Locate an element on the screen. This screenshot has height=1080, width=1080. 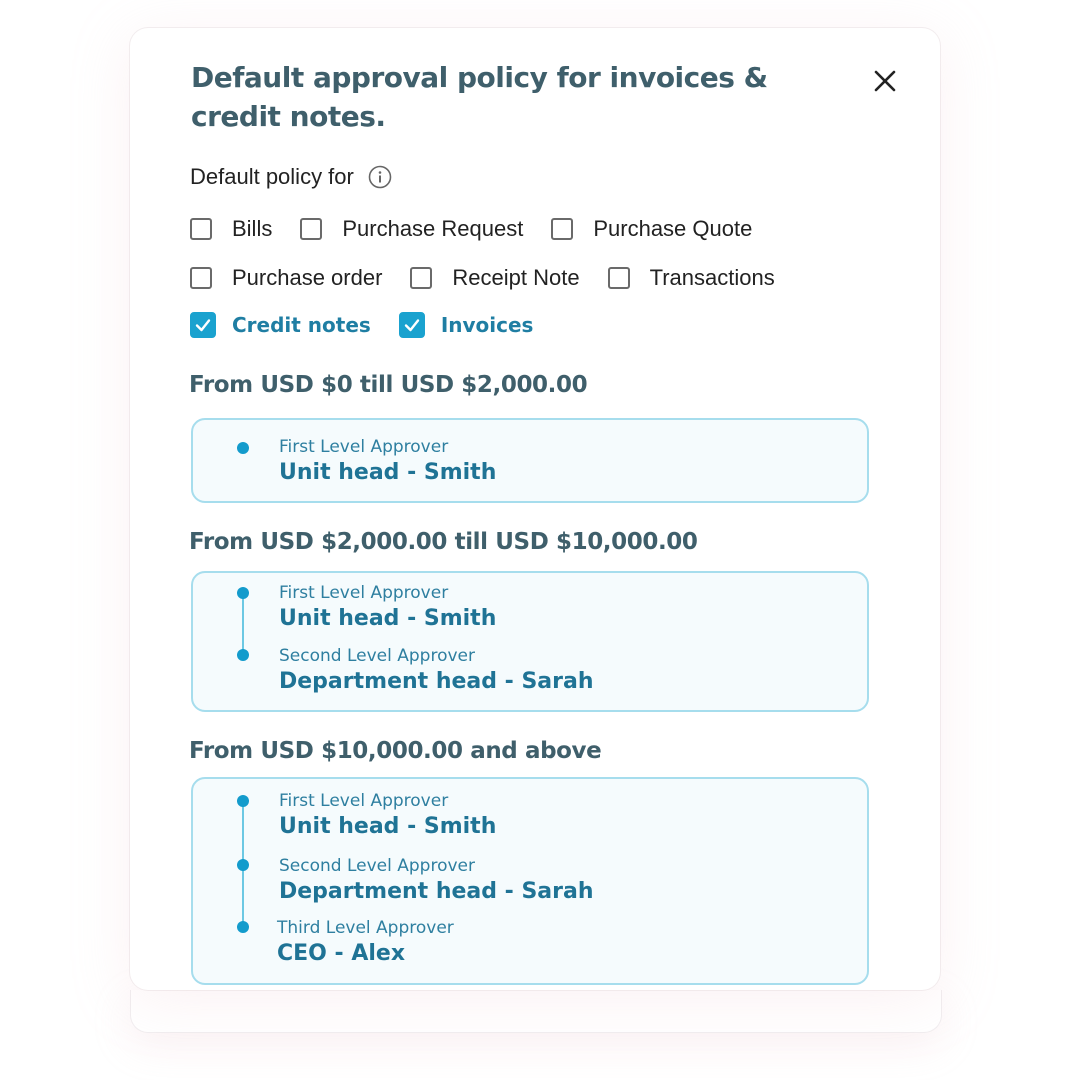
checkbox-row-2: Purchase order Receipt Note Transactions is located at coordinates (496, 278).